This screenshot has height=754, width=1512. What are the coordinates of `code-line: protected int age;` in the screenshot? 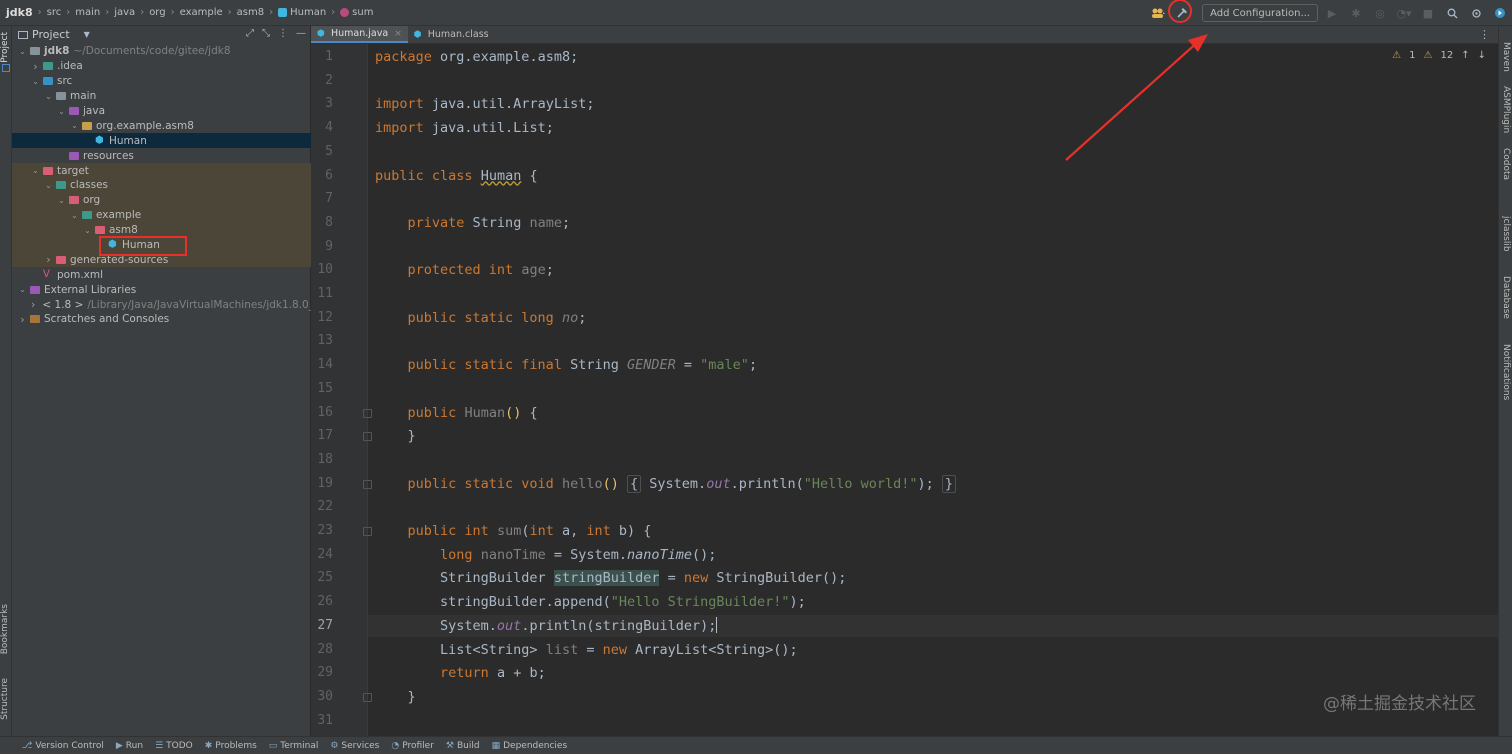 It's located at (464, 270).